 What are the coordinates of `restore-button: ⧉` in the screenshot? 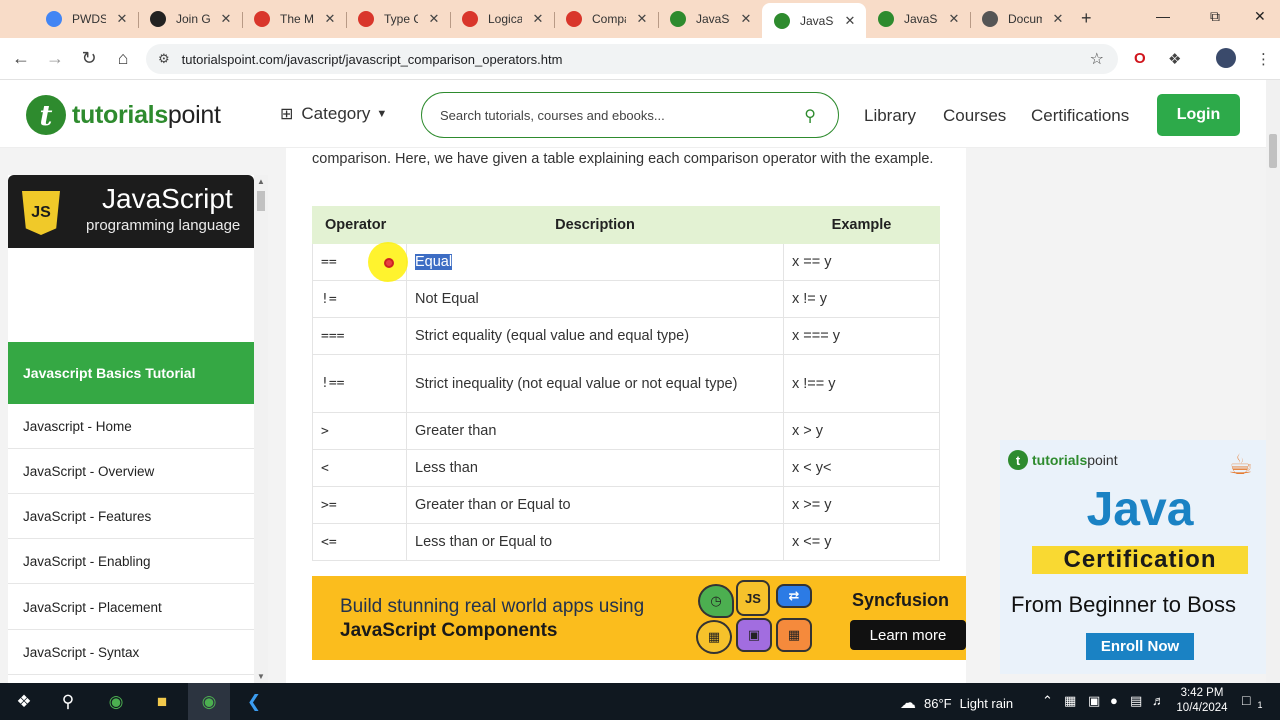 It's located at (1215, 16).